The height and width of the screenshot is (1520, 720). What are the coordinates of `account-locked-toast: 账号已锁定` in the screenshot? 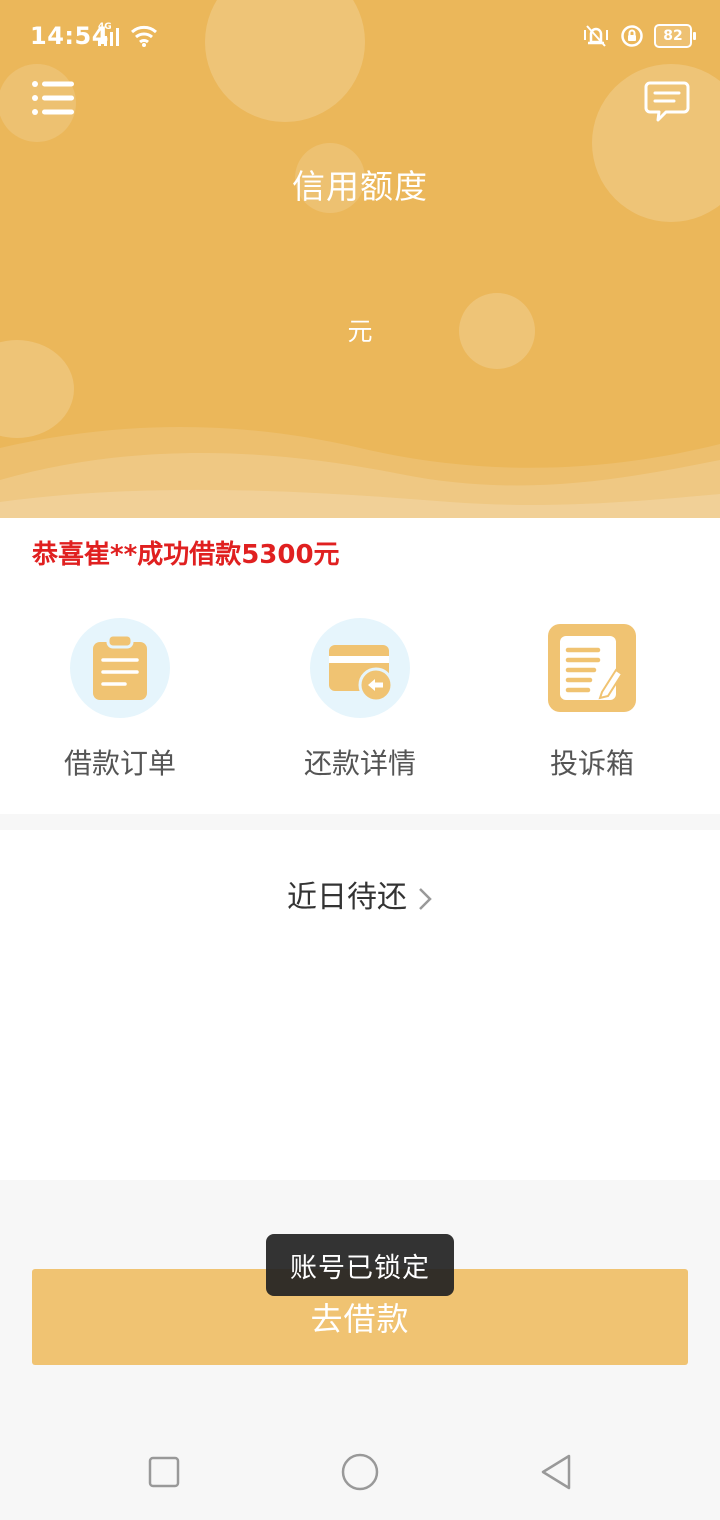 It's located at (360, 1265).